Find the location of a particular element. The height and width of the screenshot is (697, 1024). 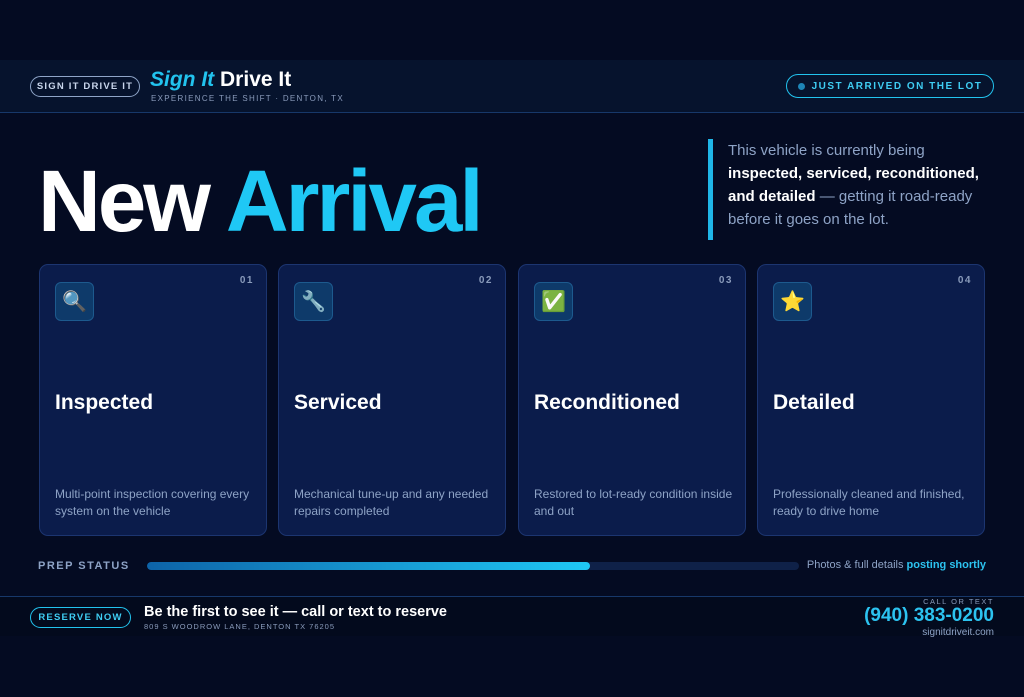

reserve-now-button: RESERVE NOW is located at coordinates (80, 617).